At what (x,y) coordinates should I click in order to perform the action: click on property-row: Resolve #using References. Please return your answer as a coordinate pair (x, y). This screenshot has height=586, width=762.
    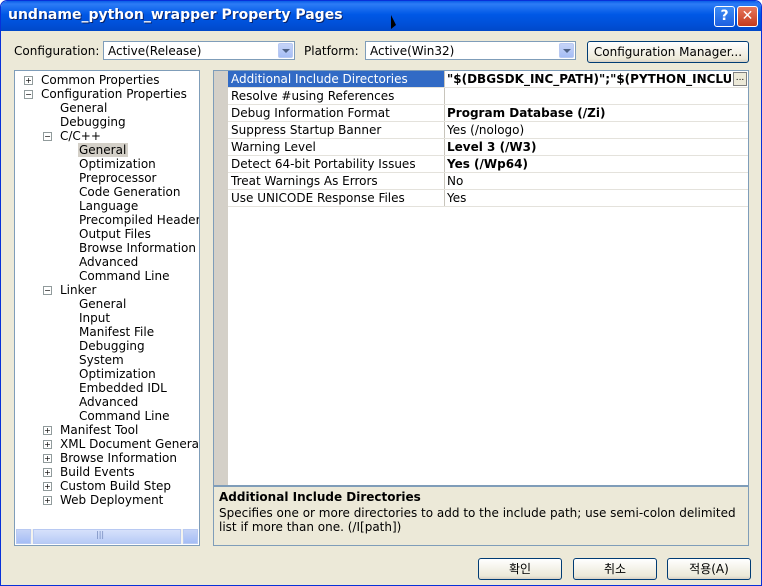
    Looking at the image, I should click on (488, 96).